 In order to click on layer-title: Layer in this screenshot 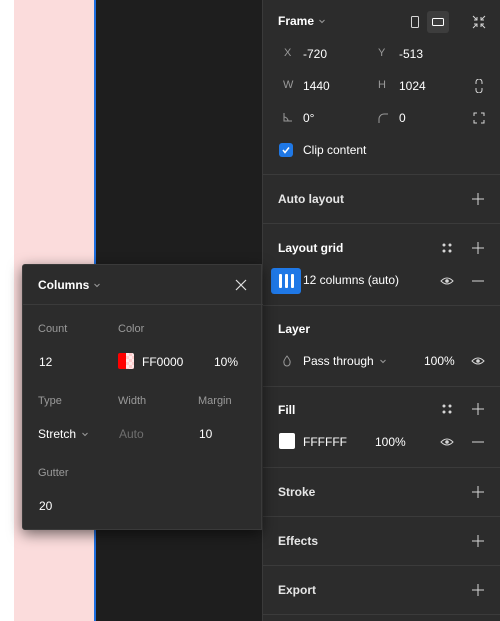, I will do `click(294, 329)`.